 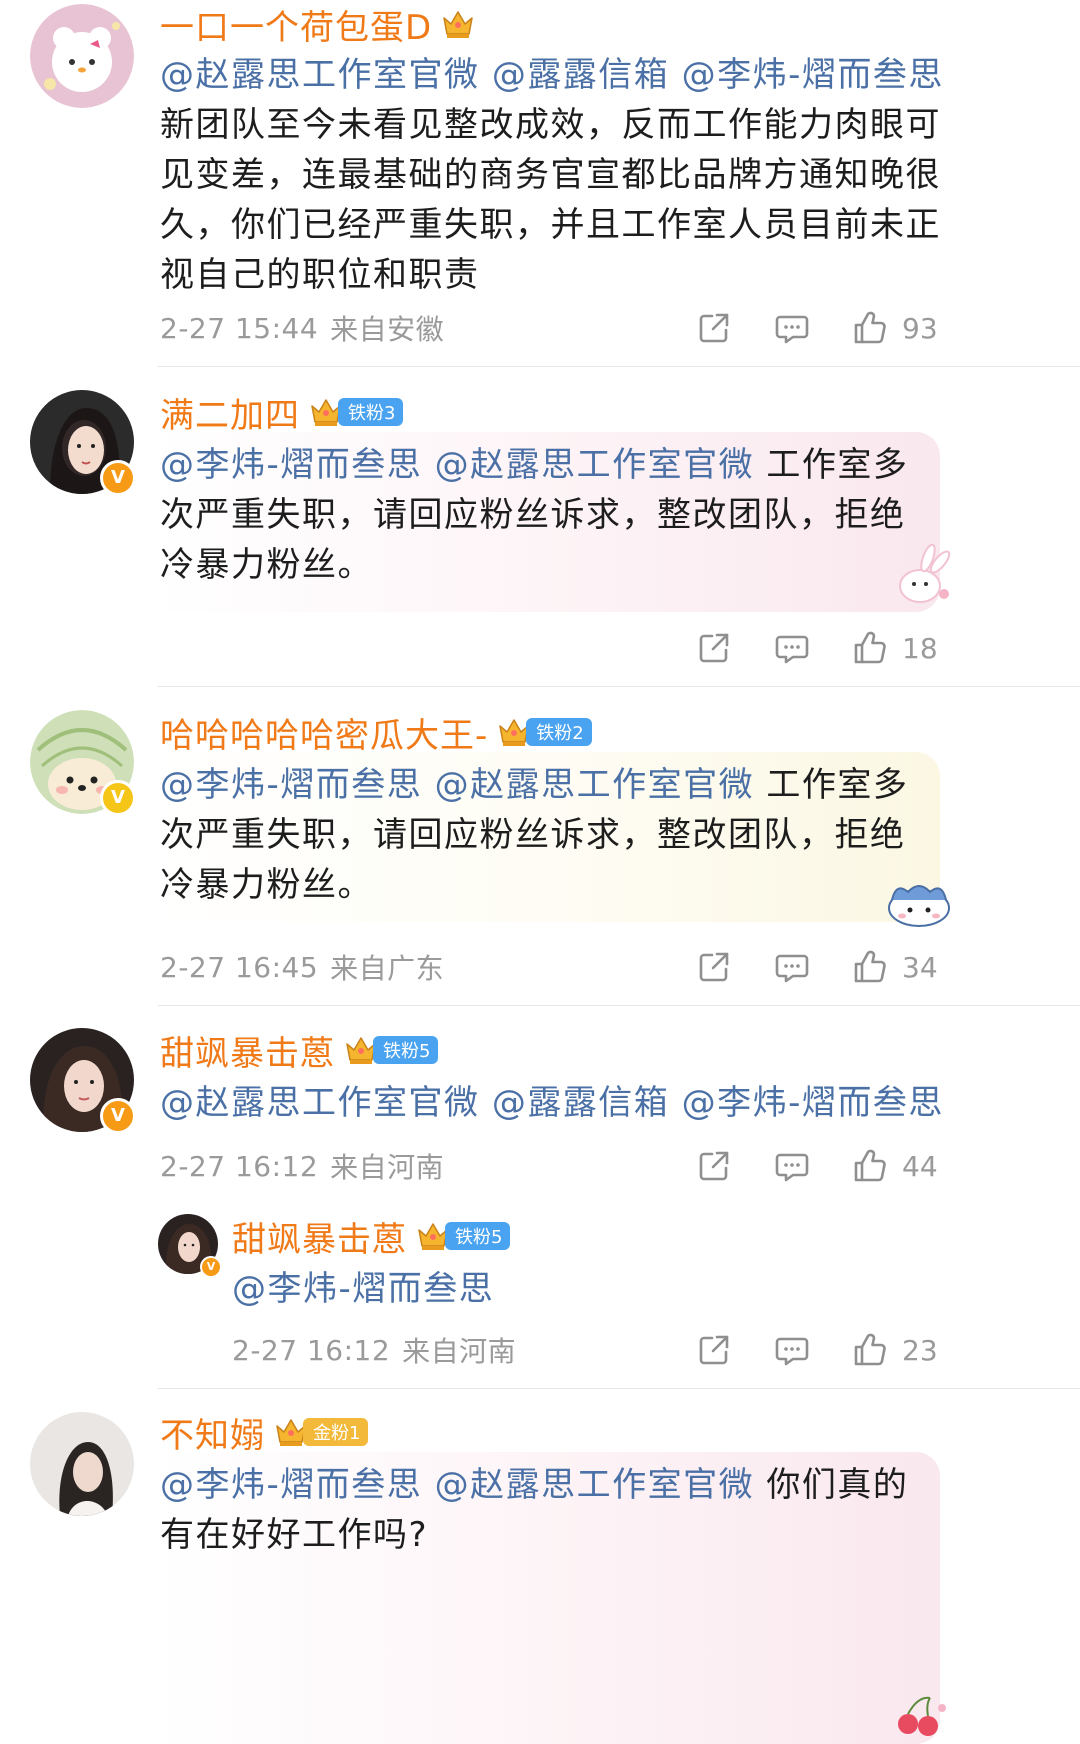 I want to click on reply-avatar: V, so click(x=190, y=1246).